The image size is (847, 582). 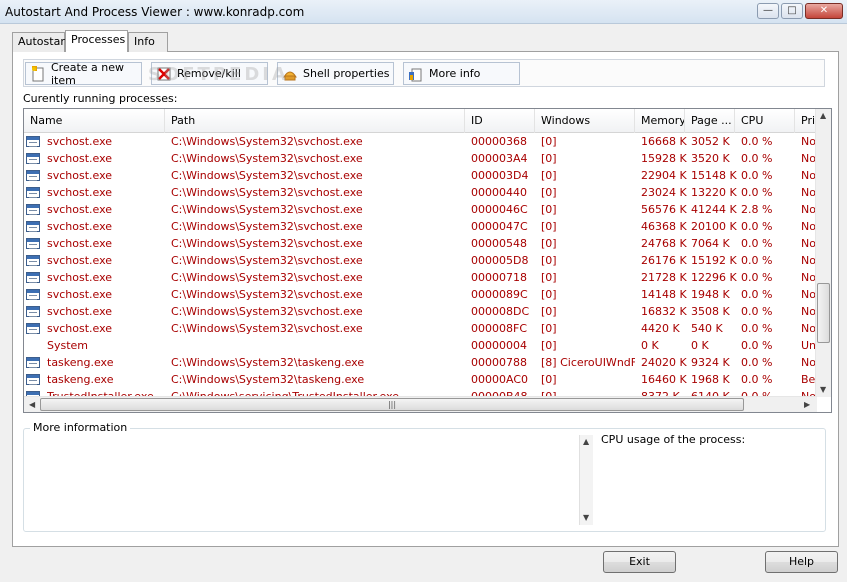 I want to click on vertical-scroll-thumb, so click(x=823, y=313).